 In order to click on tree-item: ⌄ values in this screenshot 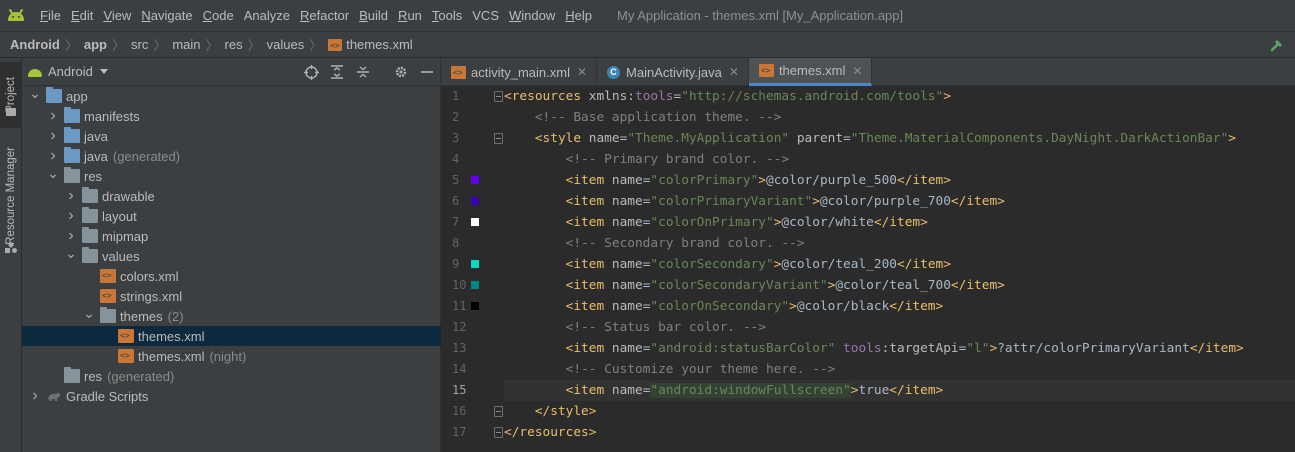, I will do `click(231, 254)`.